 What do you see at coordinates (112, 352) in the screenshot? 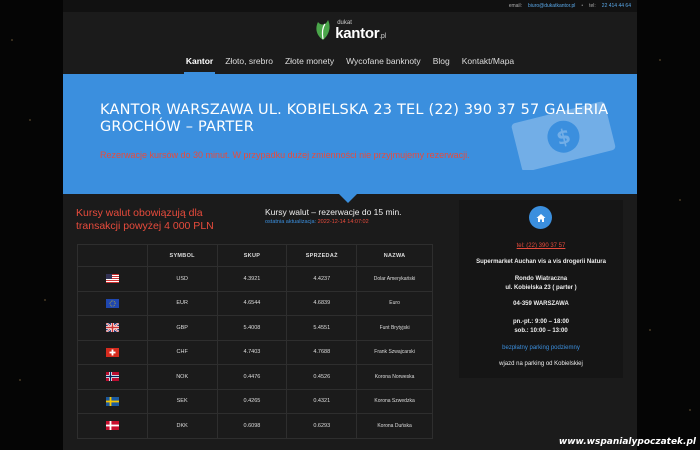
I see `swiss-flag-icon` at bounding box center [112, 352].